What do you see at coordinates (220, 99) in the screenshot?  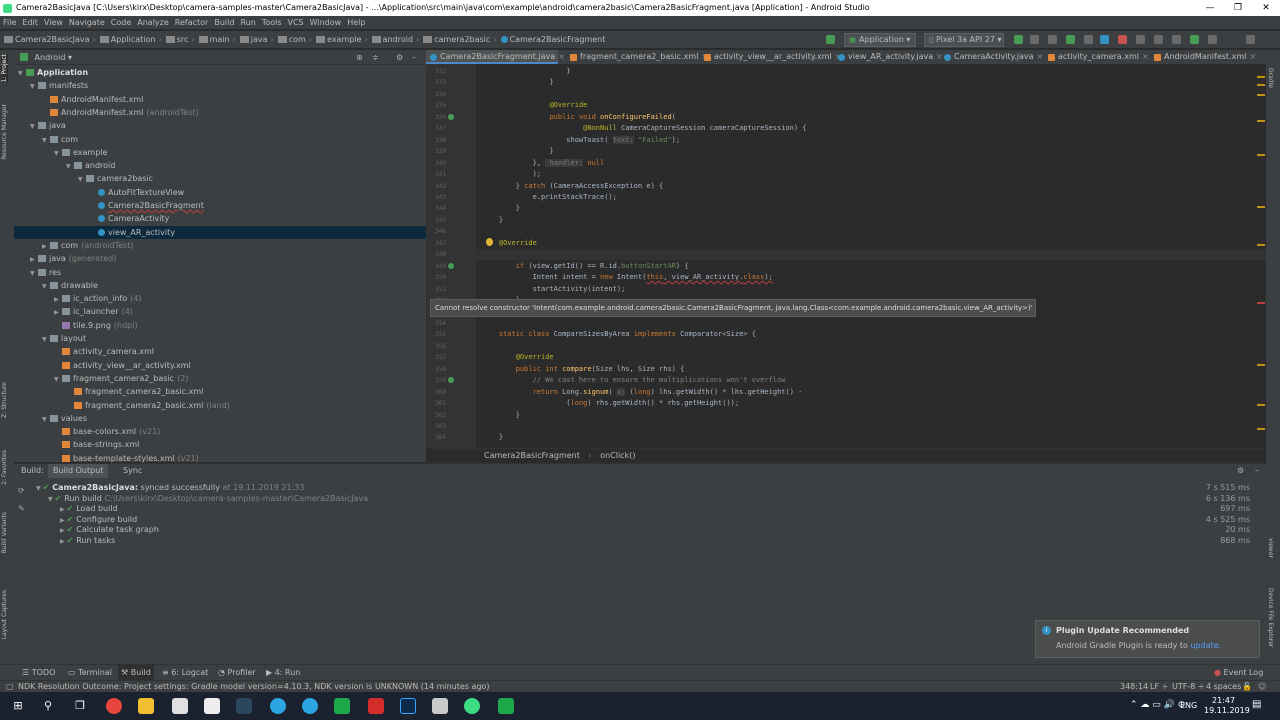 I see `project-tree-item: AndroidManifest.xml` at bounding box center [220, 99].